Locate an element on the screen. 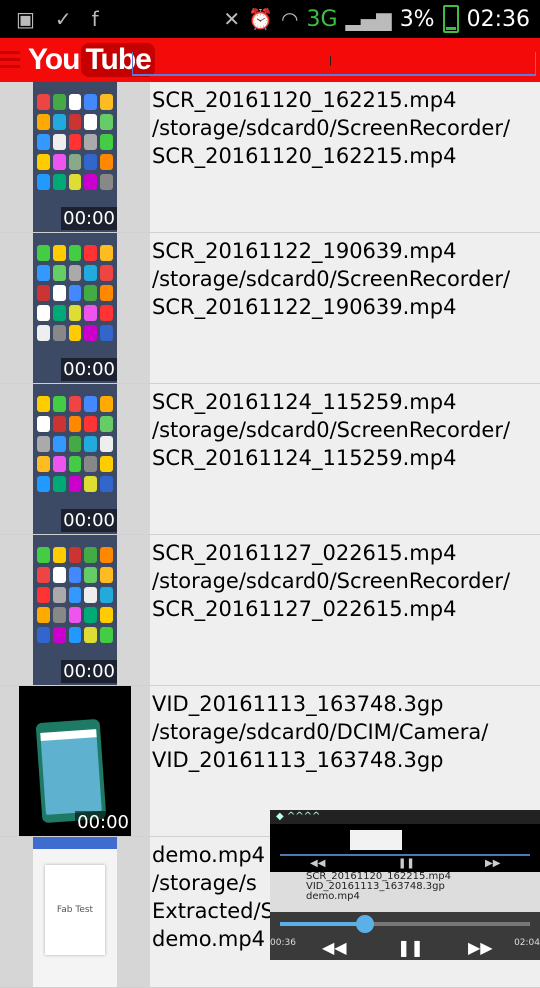 The height and width of the screenshot is (988, 540). video-title: SCR_20161120_162215.mp4 is located at coordinates (304, 100).